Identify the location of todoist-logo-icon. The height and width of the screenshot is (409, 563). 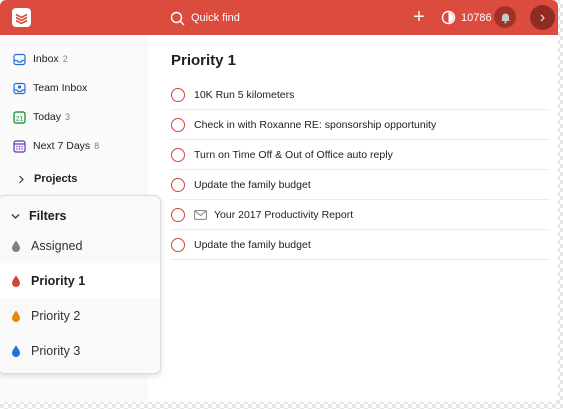
(21, 17).